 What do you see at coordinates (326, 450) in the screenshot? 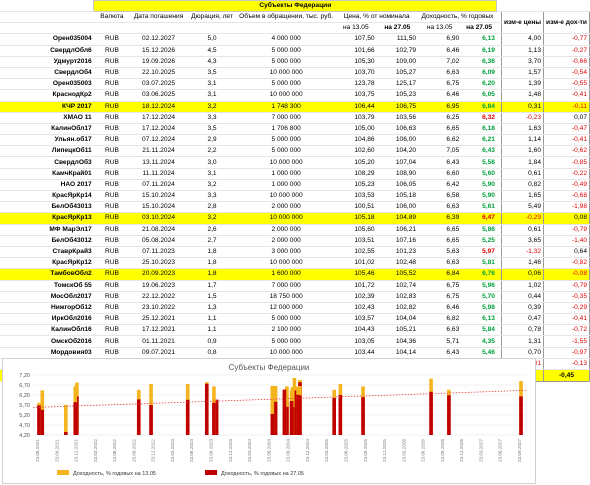
I see `x-tick-label: 23.03.2025` at bounding box center [326, 450].